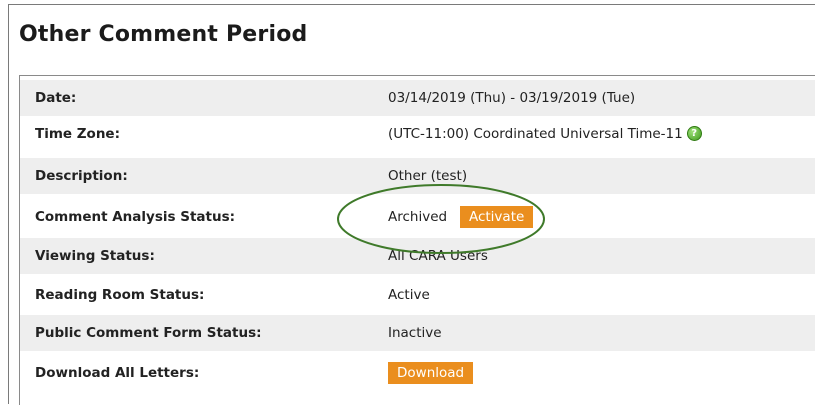 Image resolution: width=815 pixels, height=405 pixels. I want to click on download-all-letters-value-wrap: Download, so click(431, 373).